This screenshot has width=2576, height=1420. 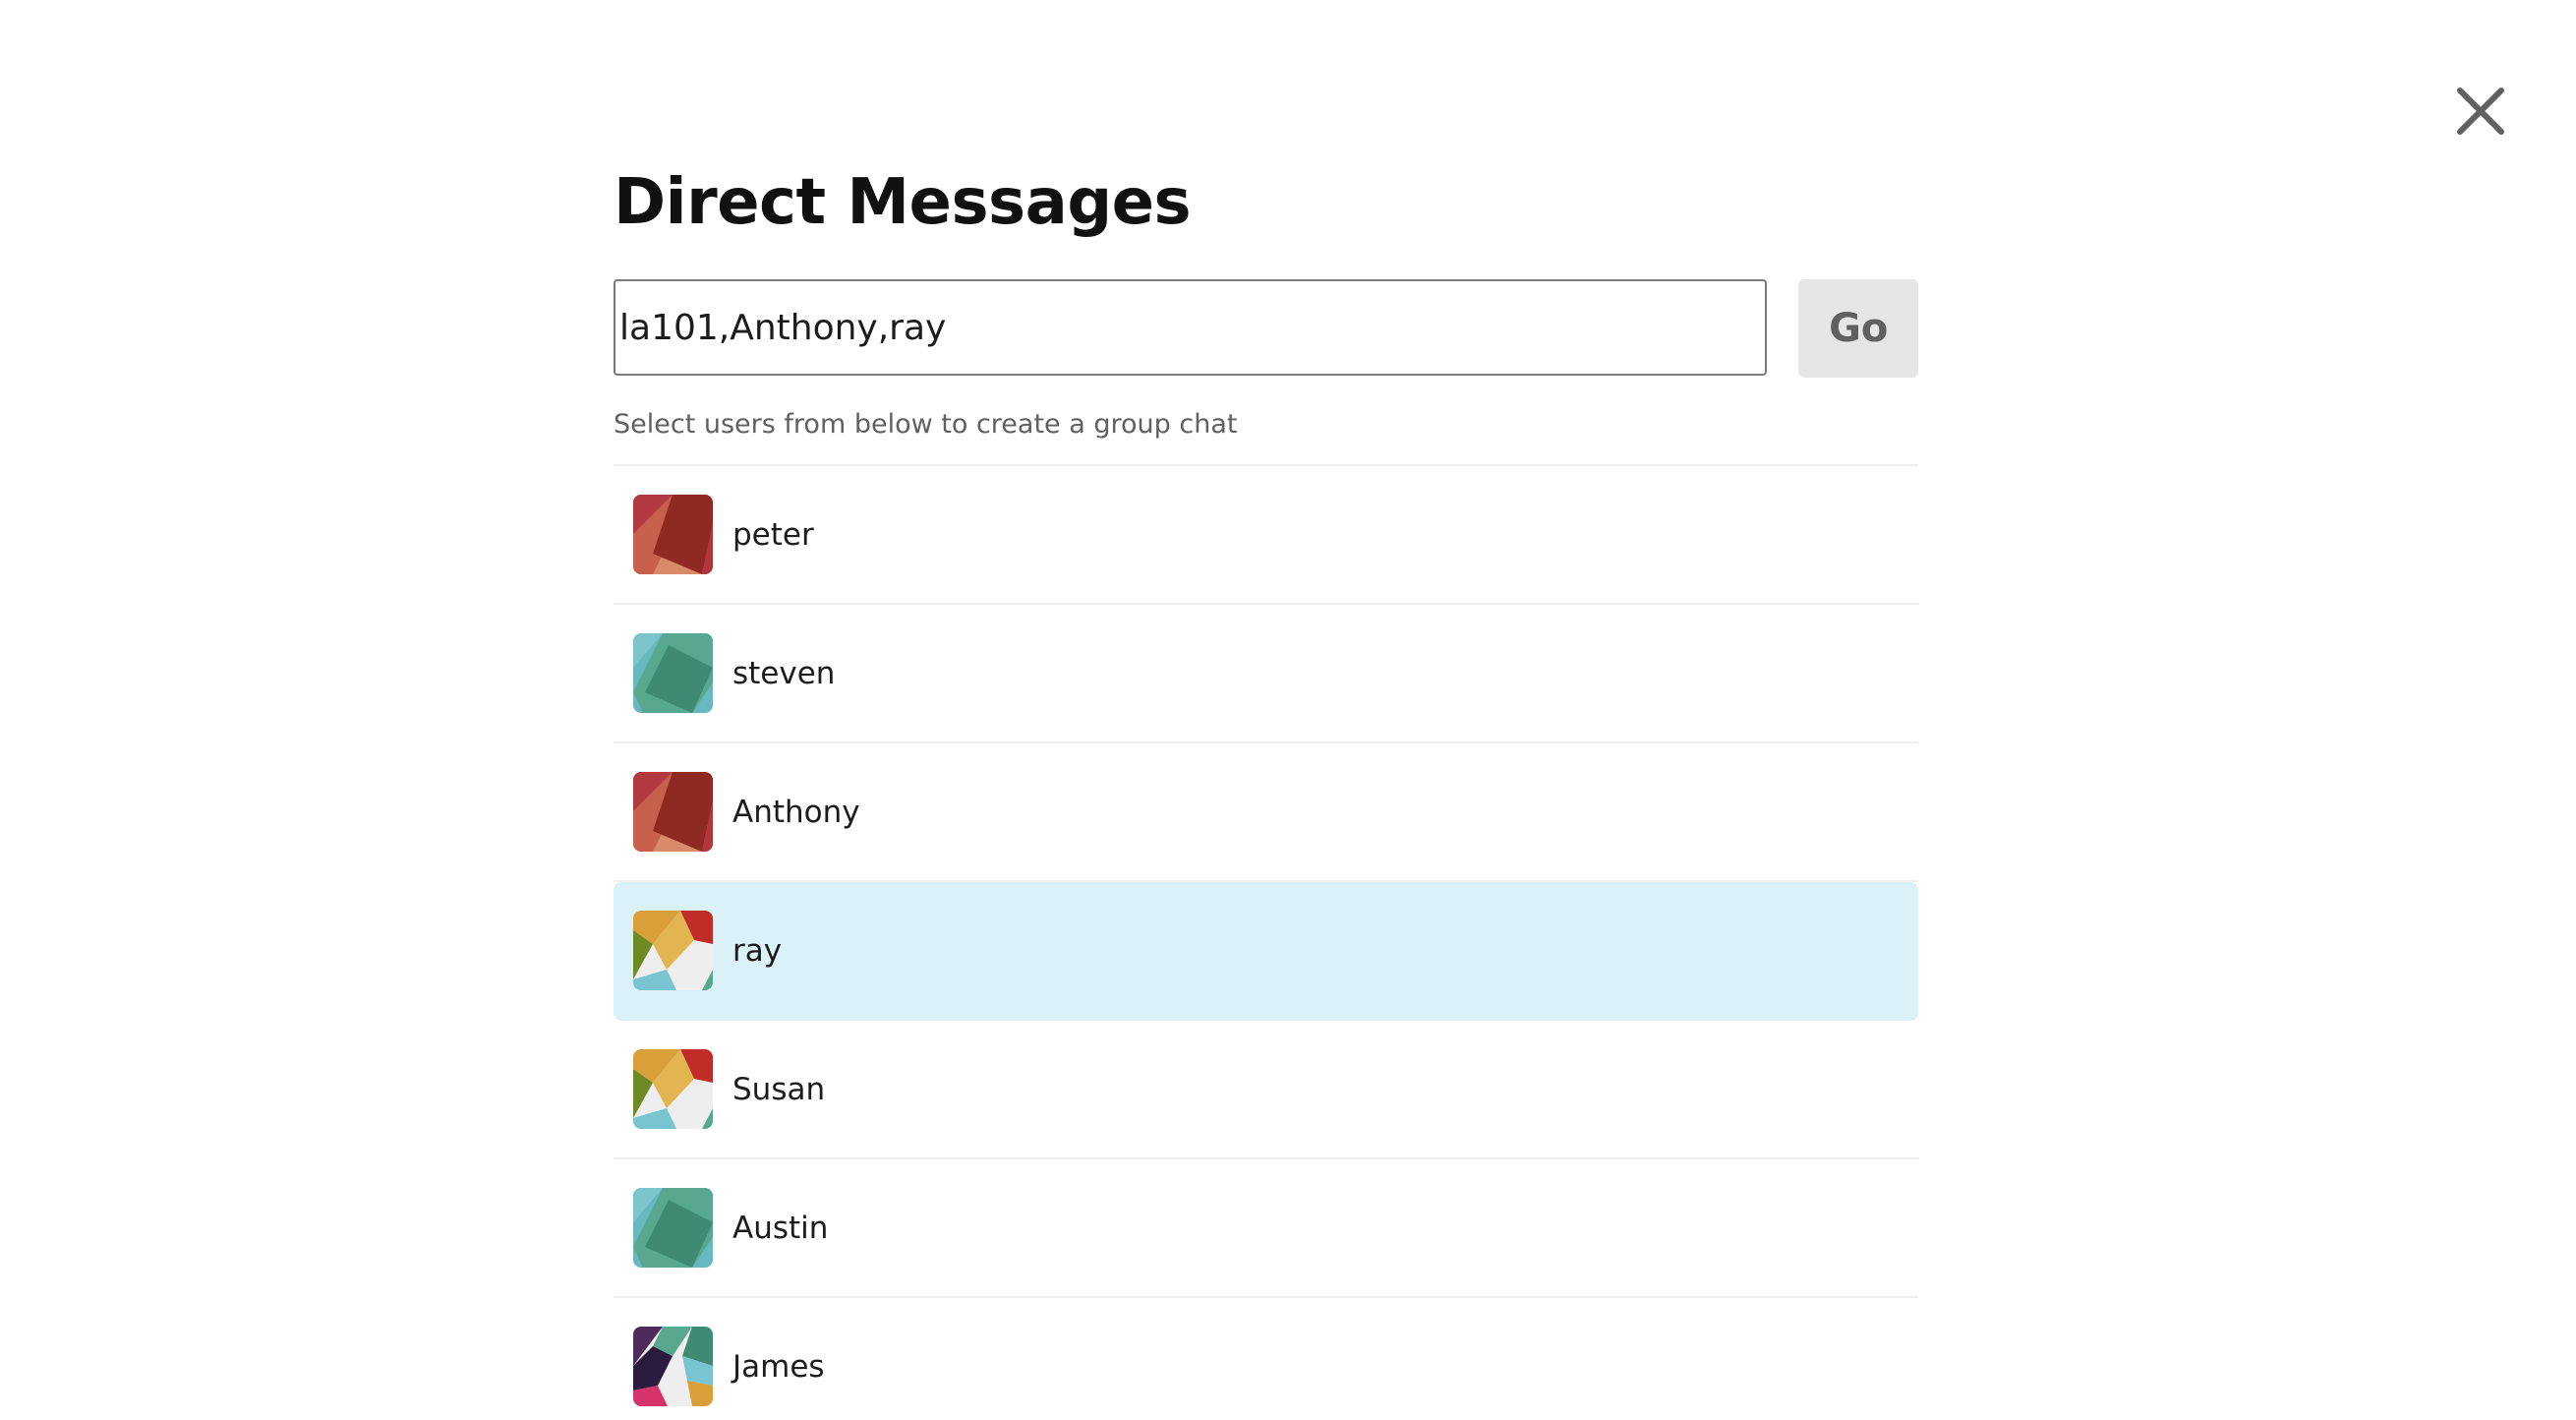 What do you see at coordinates (778, 1366) in the screenshot?
I see `user-name: James` at bounding box center [778, 1366].